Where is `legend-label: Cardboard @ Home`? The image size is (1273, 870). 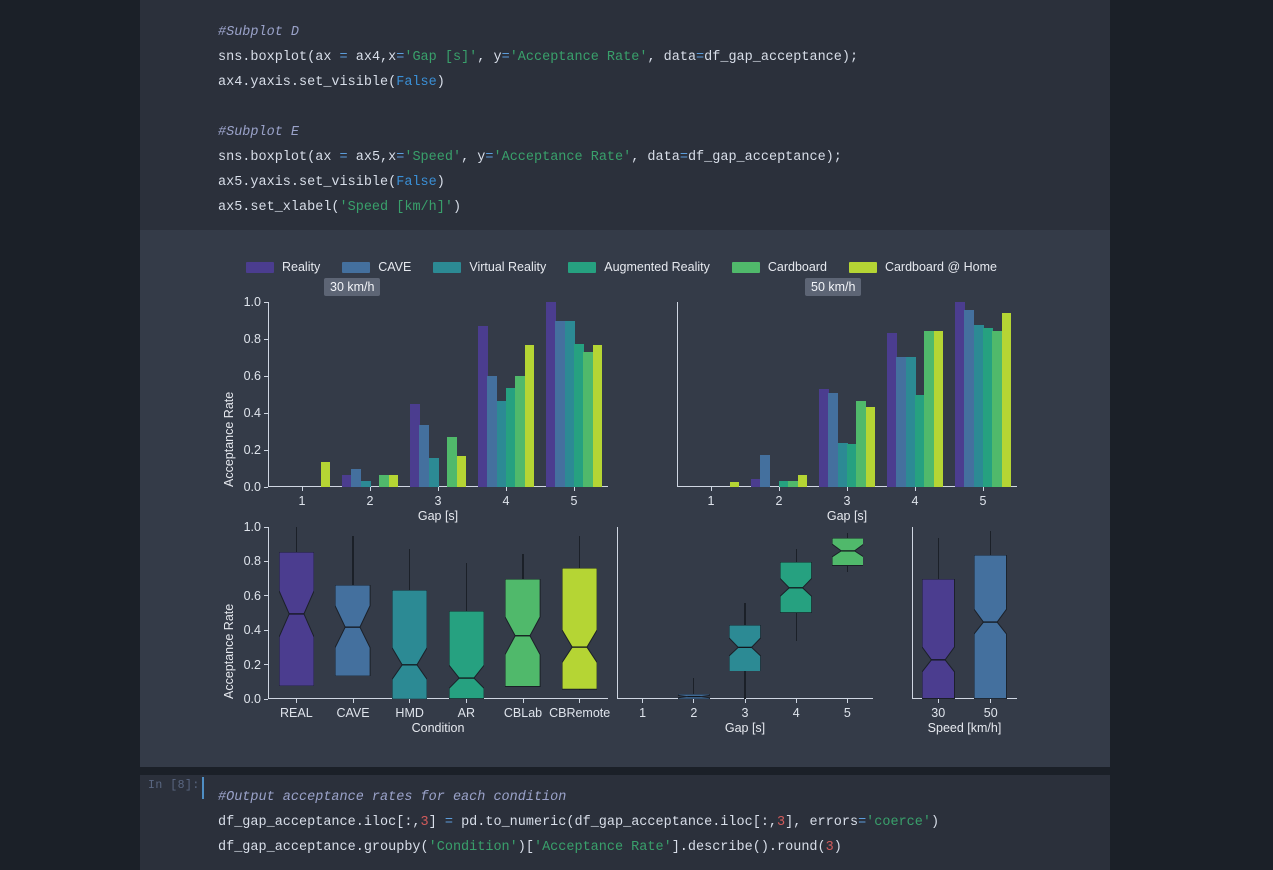 legend-label: Cardboard @ Home is located at coordinates (940, 267).